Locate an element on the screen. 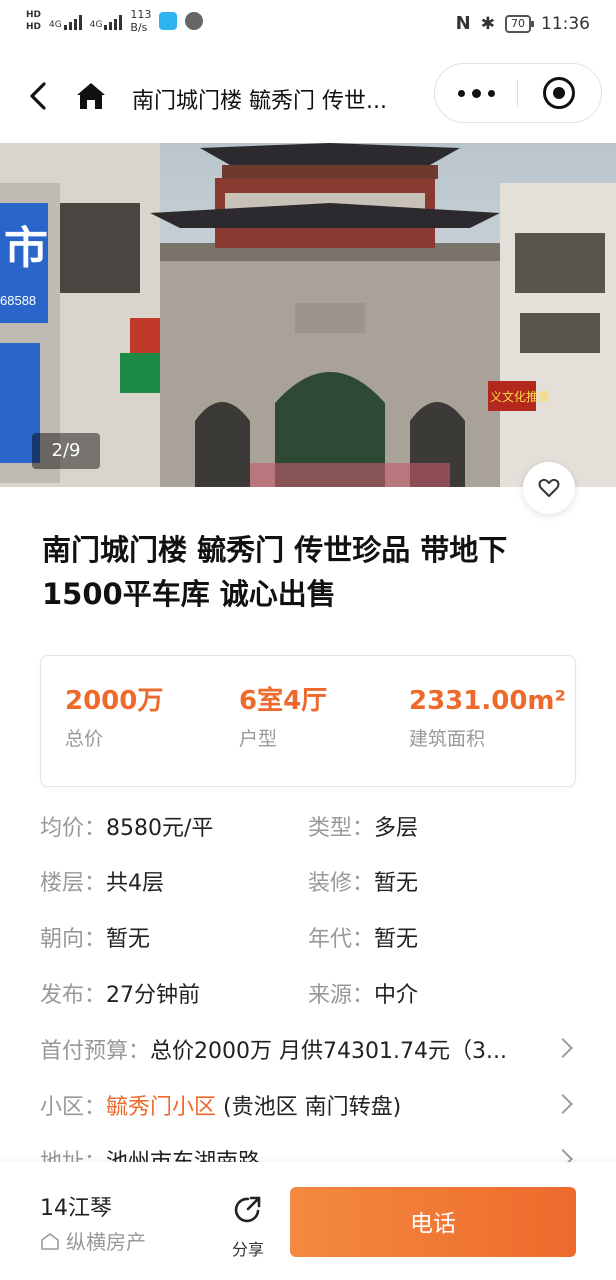 Image resolution: width=616 pixels, height=1280 pixels. attr-published: 发布：27分钟前 is located at coordinates (120, 996).